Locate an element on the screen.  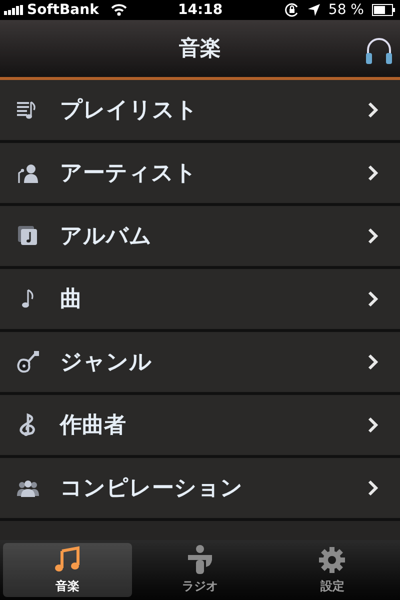
gear-icon is located at coordinates (332, 560).